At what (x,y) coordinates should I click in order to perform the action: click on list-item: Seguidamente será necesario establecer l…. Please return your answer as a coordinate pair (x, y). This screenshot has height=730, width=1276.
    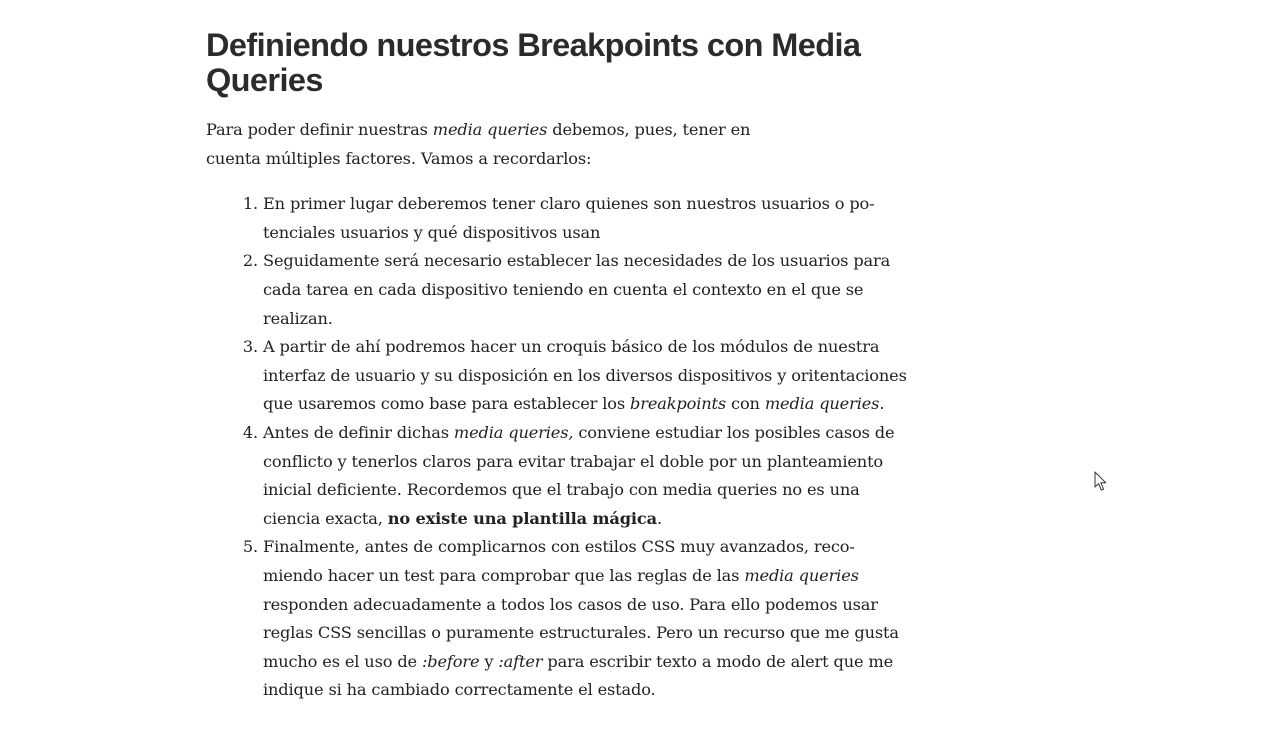
    Looking at the image, I should click on (586, 290).